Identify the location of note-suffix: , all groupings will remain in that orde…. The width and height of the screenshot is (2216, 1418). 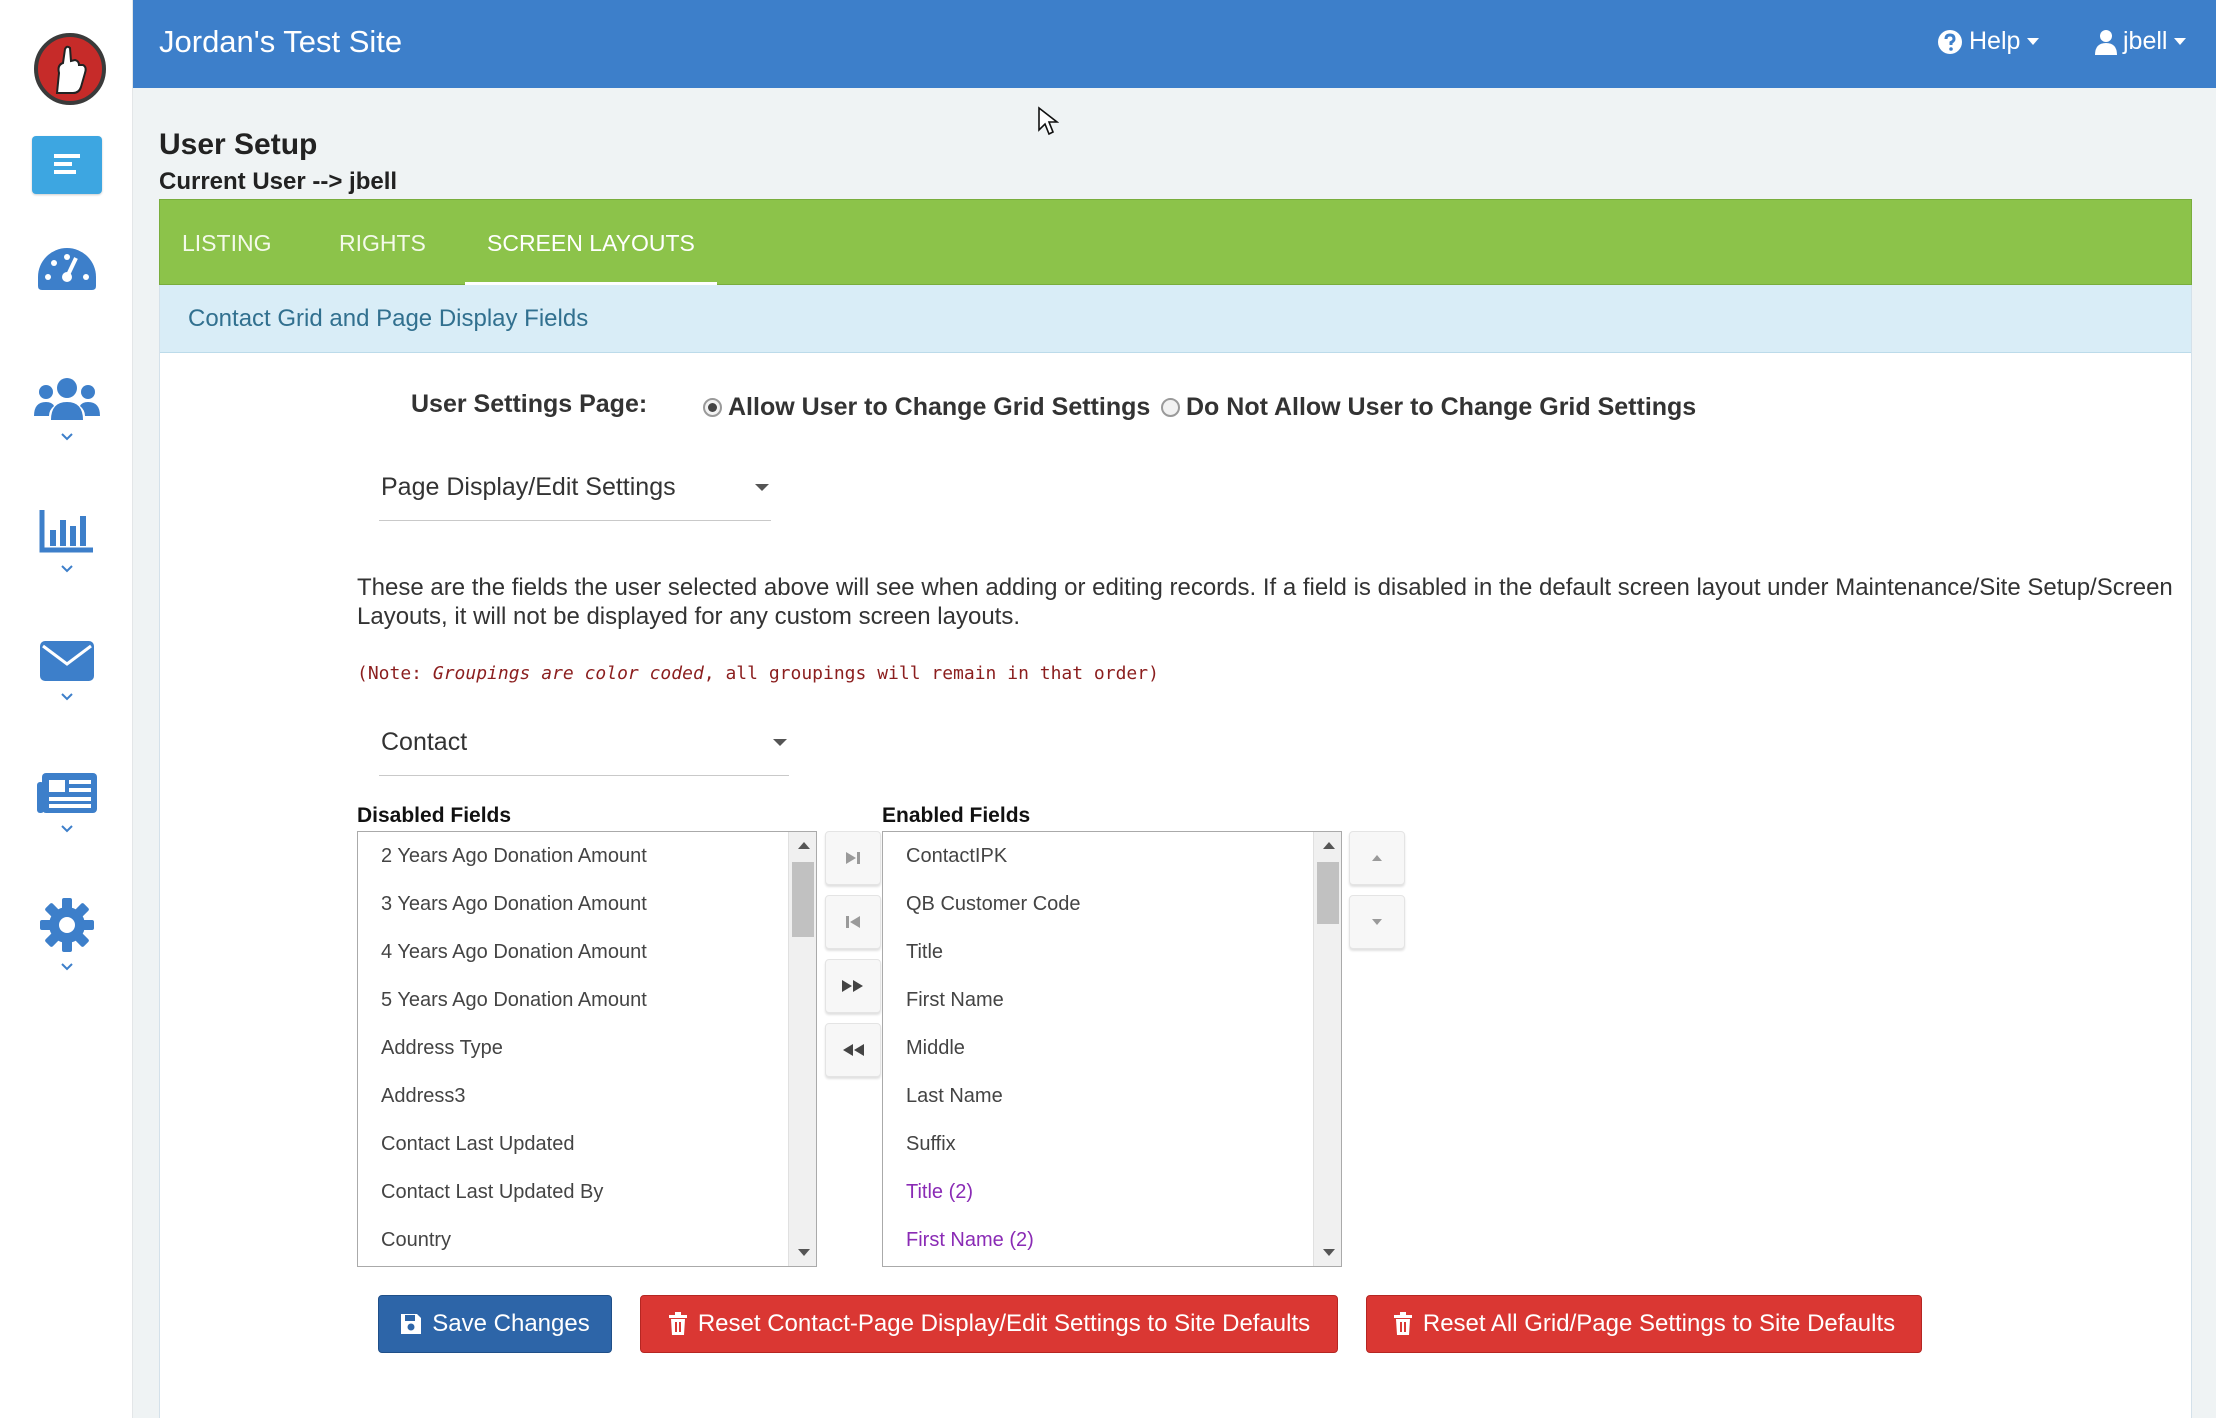
(931, 673).